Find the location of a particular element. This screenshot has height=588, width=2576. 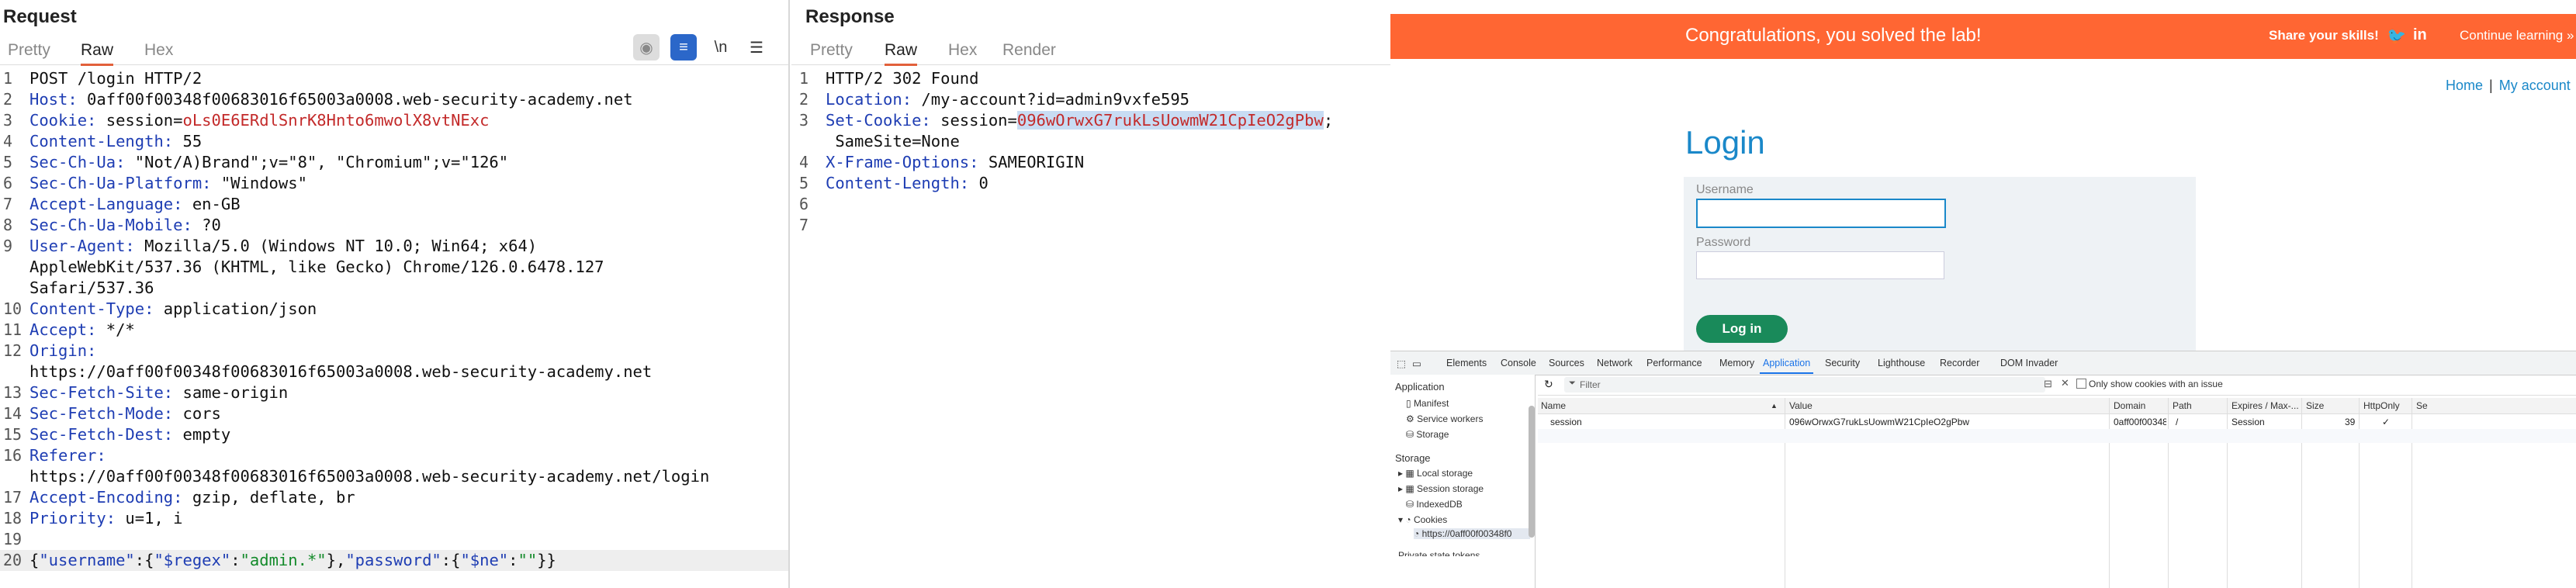

col-size: Size is located at coordinates (2315, 405).